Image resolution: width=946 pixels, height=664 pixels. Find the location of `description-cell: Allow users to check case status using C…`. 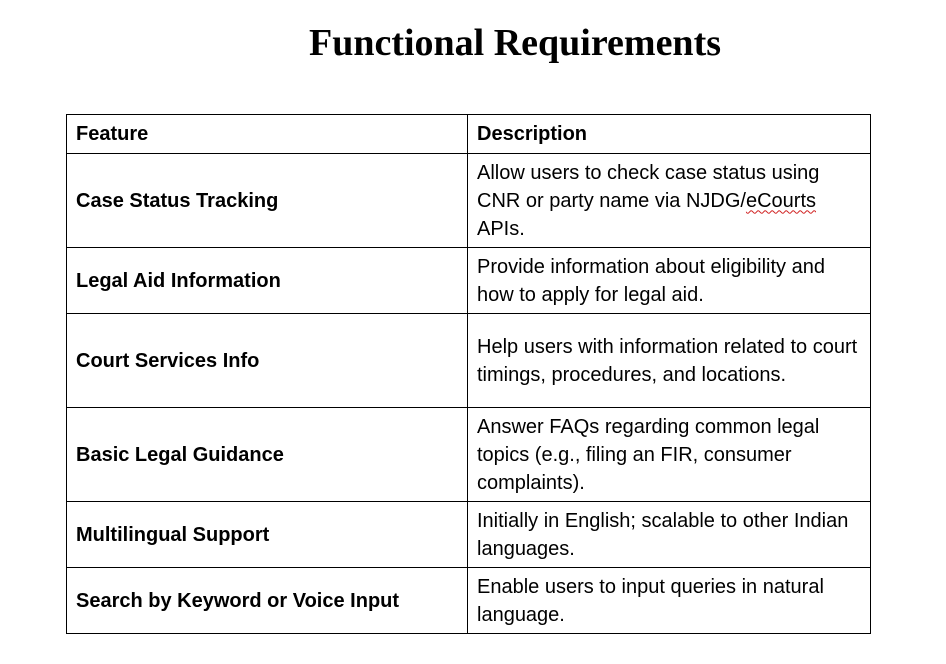

description-cell: Allow users to check case status using C… is located at coordinates (669, 200).